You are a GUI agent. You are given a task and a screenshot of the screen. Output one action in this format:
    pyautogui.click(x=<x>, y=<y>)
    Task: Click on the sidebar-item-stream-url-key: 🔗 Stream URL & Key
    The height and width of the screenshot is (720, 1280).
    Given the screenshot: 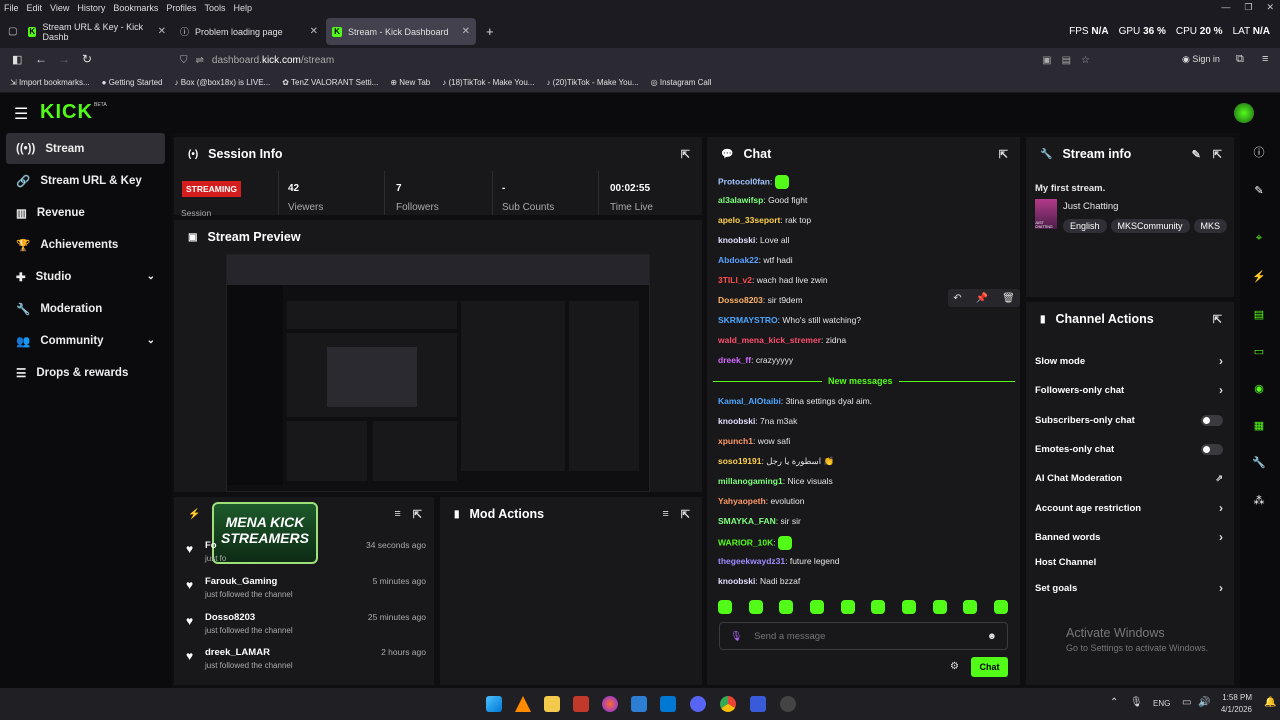 What is the action you would take?
    pyautogui.click(x=85, y=180)
    